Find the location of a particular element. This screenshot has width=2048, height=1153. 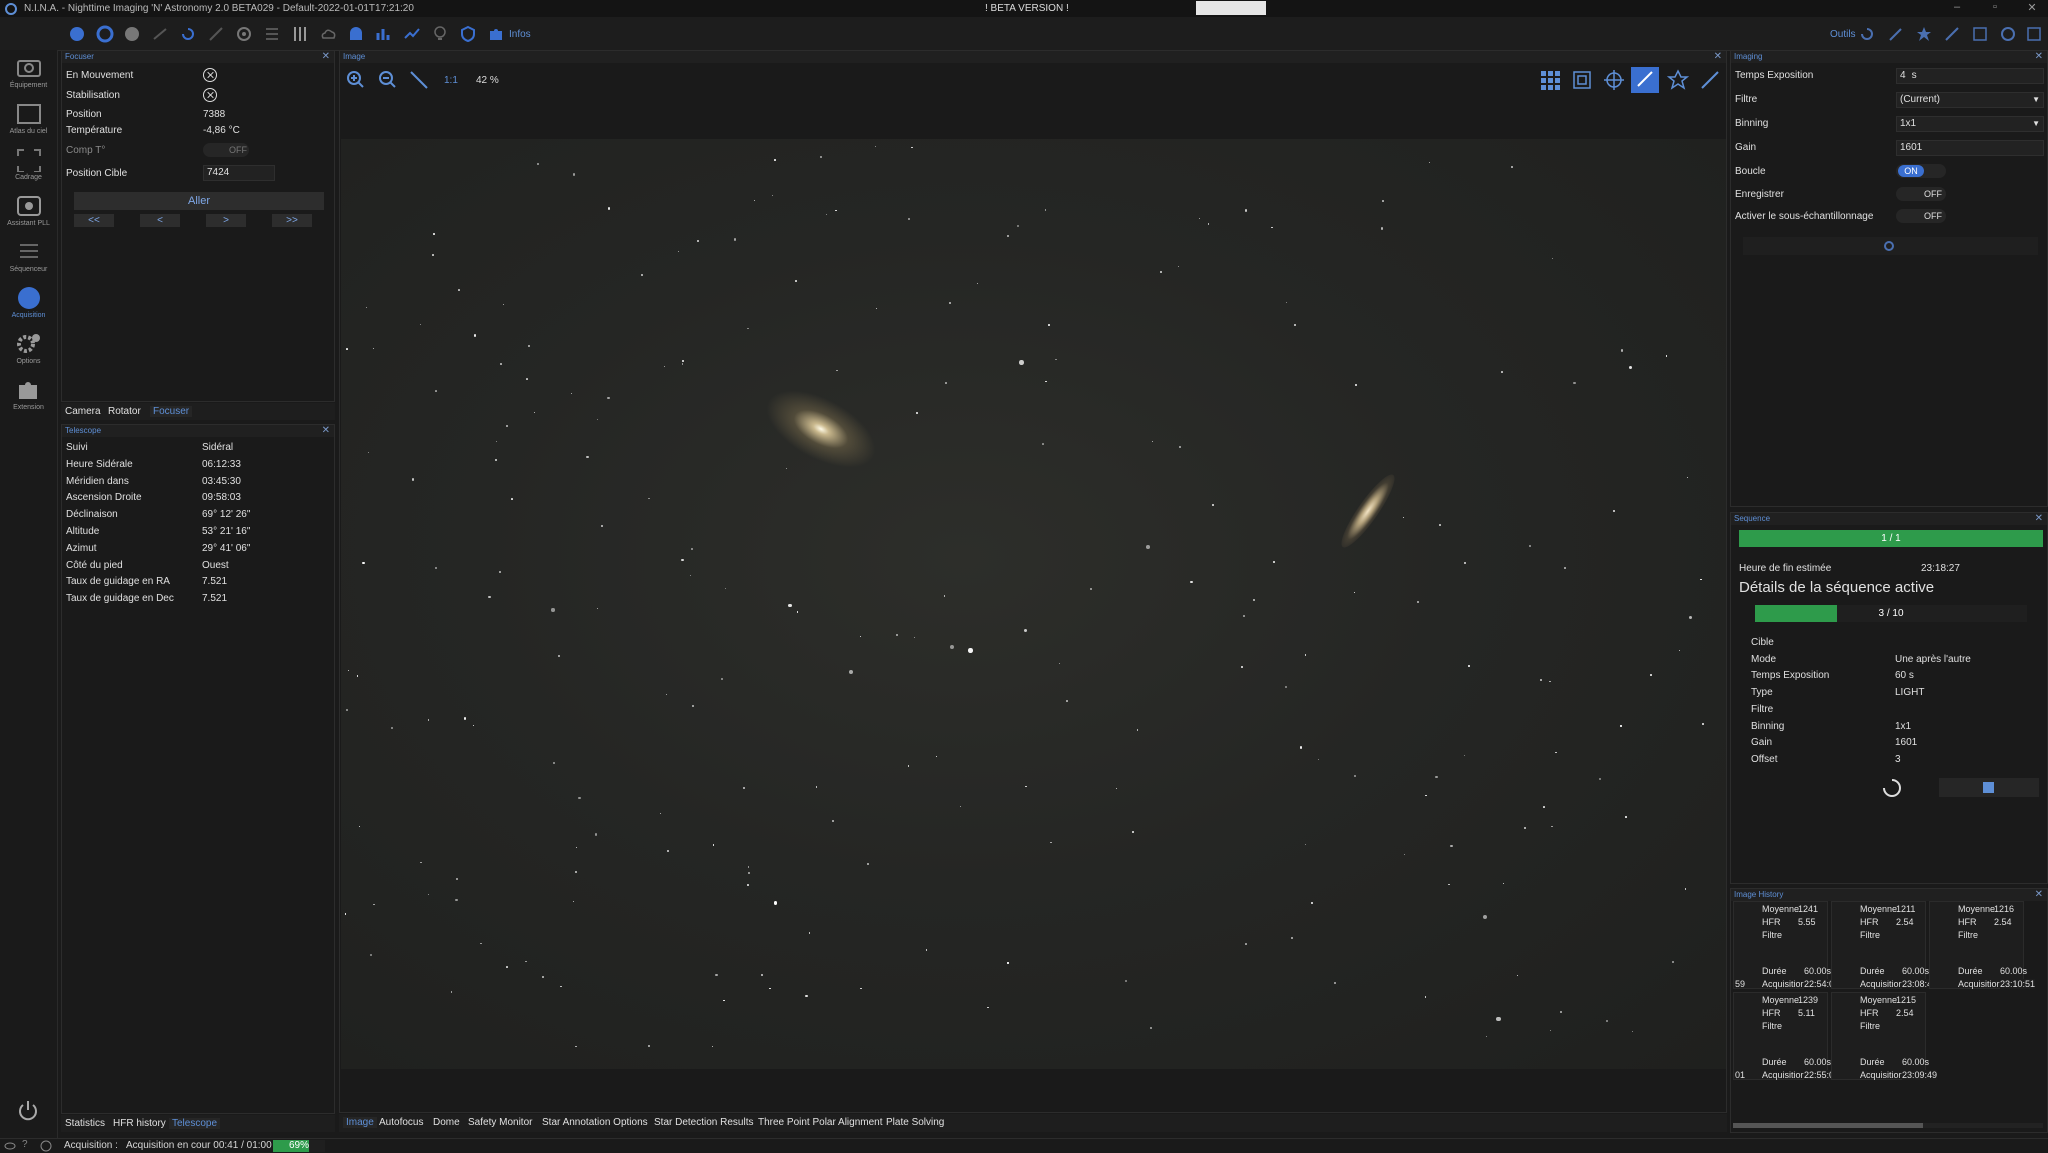

screen-capture-widget is located at coordinates (1231, 8).